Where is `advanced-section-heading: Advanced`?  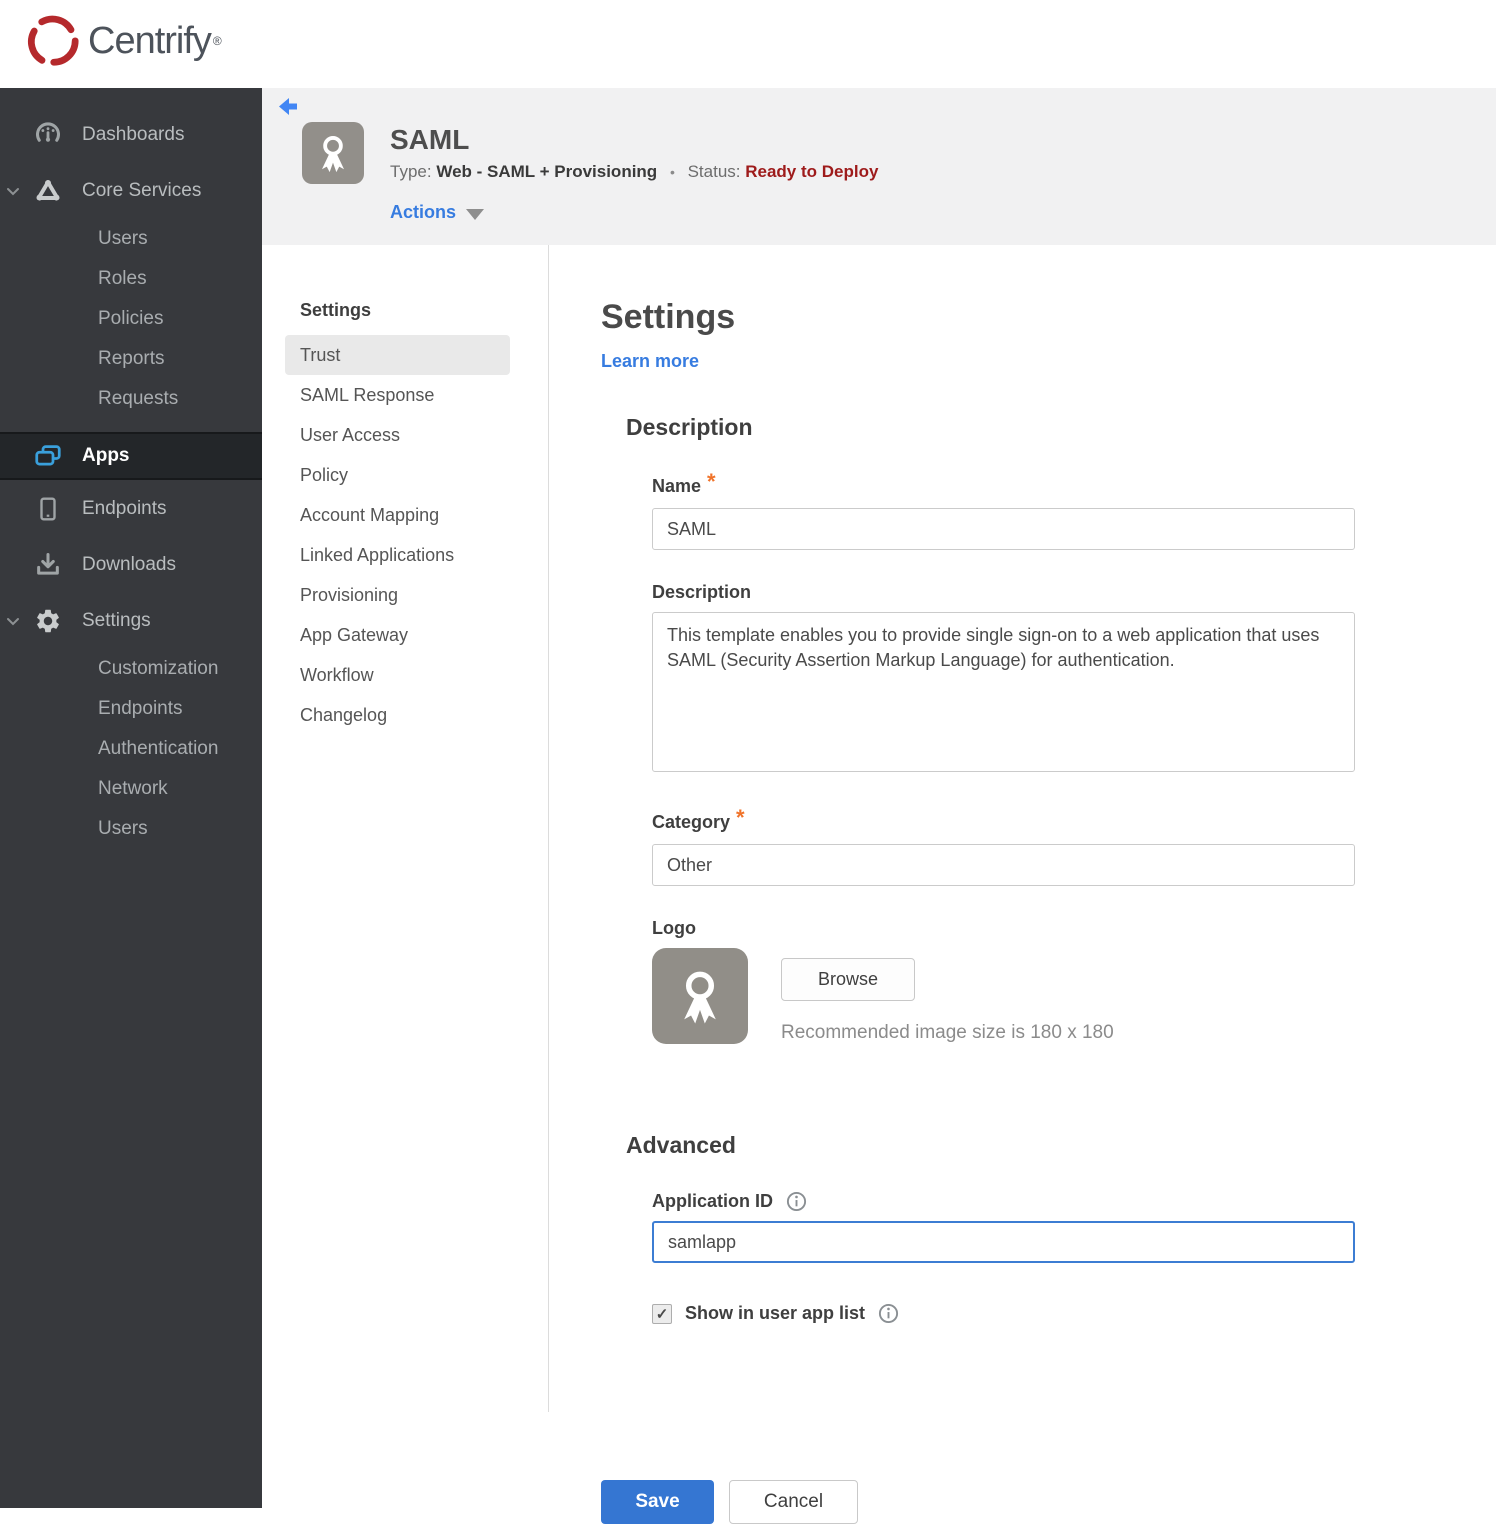 advanced-section-heading: Advanced is located at coordinates (681, 1145).